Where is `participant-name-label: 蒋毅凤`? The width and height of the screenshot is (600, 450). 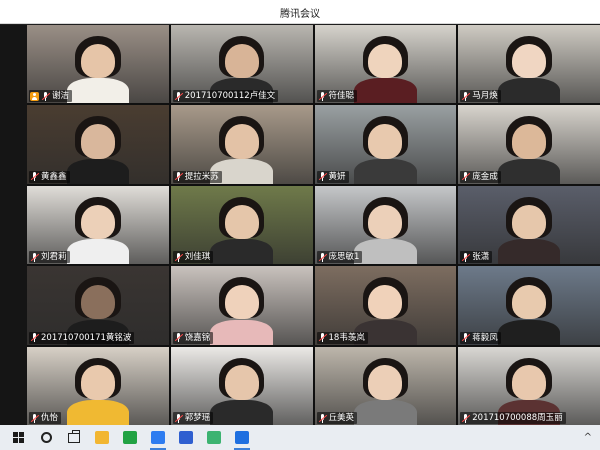
participant-name-label: 蒋毅凤 is located at coordinates (480, 337).